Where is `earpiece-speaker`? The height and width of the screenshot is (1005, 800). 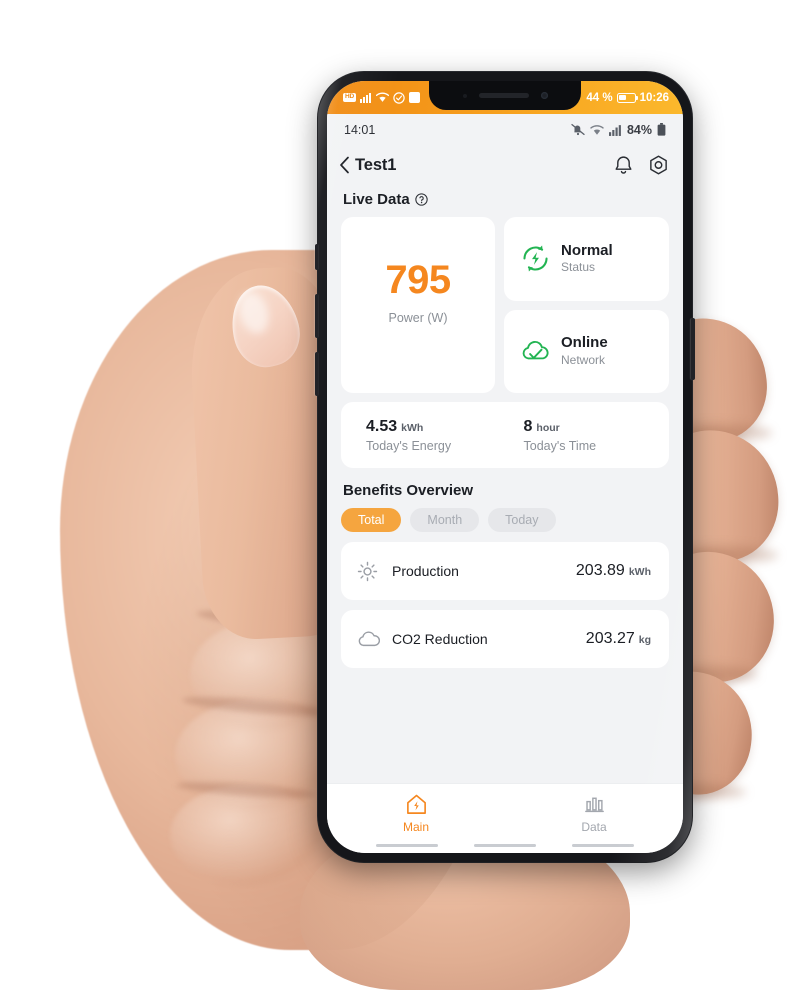
earpiece-speaker is located at coordinates (503, 95).